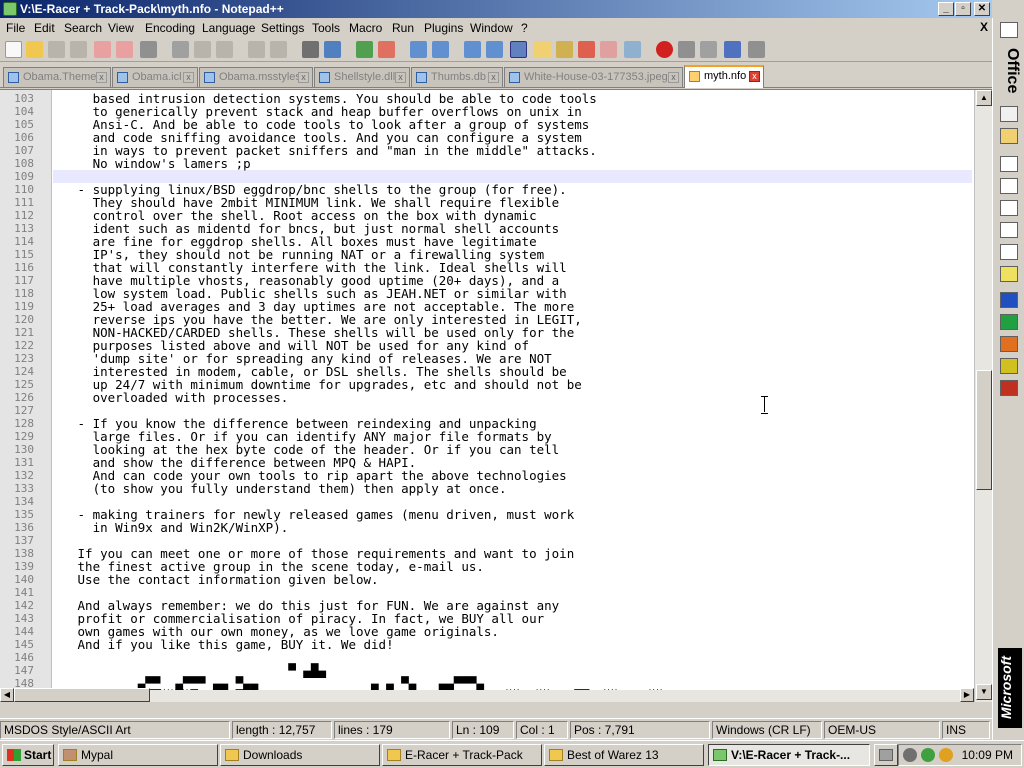 The height and width of the screenshot is (768, 1024). Describe the element at coordinates (608, 49) in the screenshot. I see `folder-workspace-icon` at that location.